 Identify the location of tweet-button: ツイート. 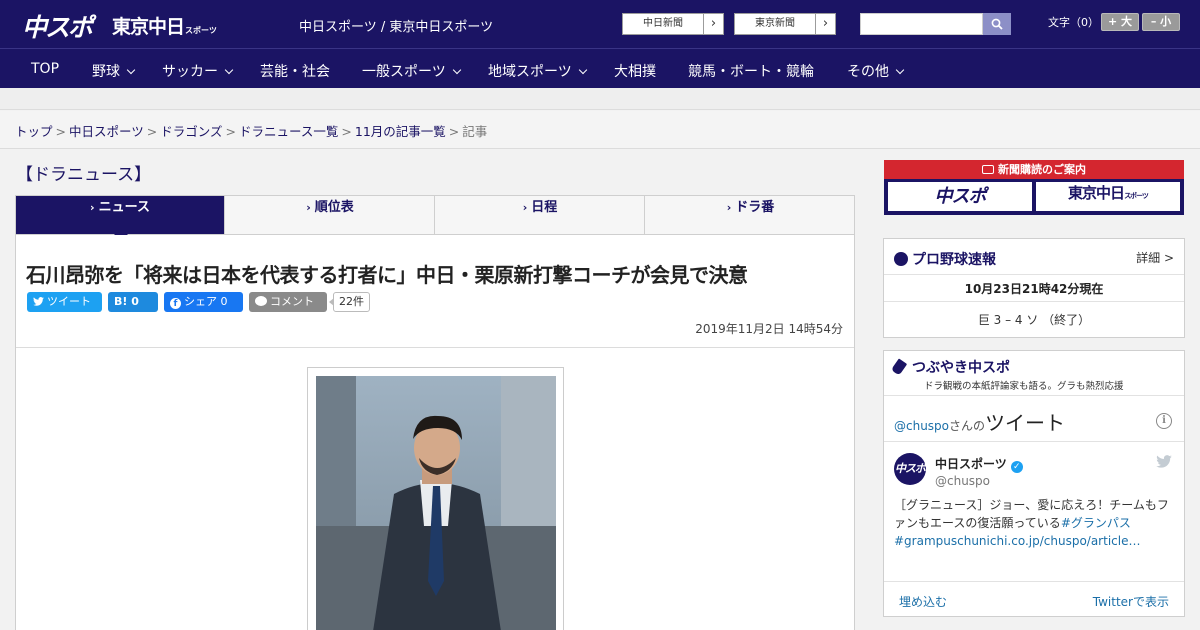
(64, 302).